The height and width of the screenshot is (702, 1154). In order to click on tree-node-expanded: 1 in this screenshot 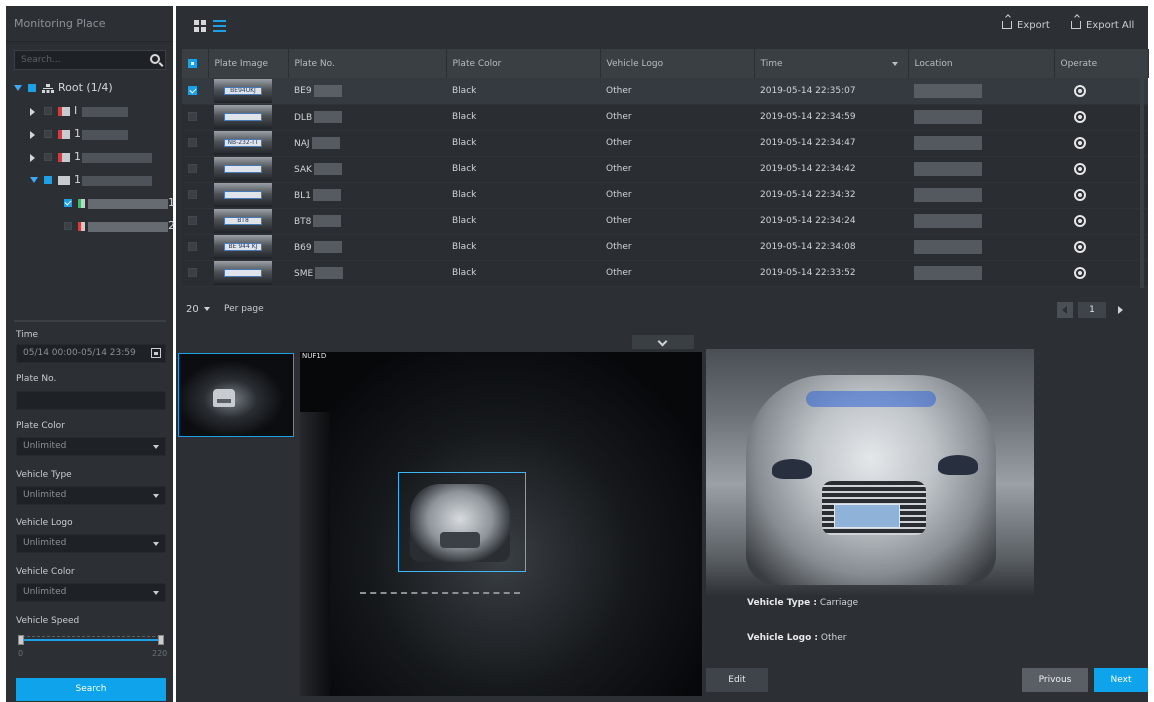, I will do `click(89, 181)`.